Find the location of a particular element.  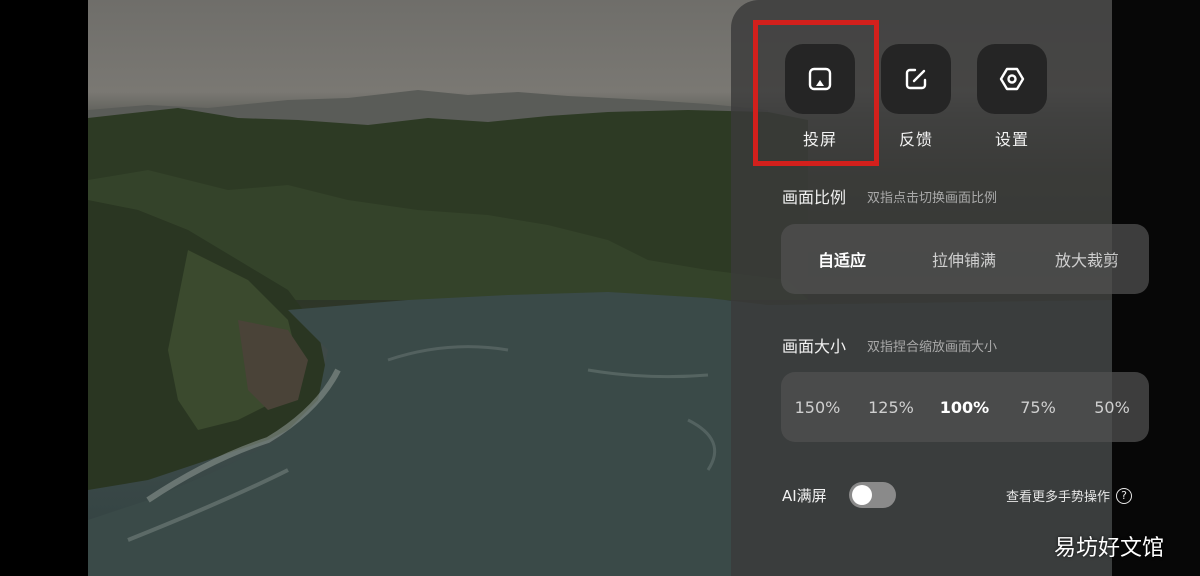

toggle-knob is located at coordinates (862, 495).